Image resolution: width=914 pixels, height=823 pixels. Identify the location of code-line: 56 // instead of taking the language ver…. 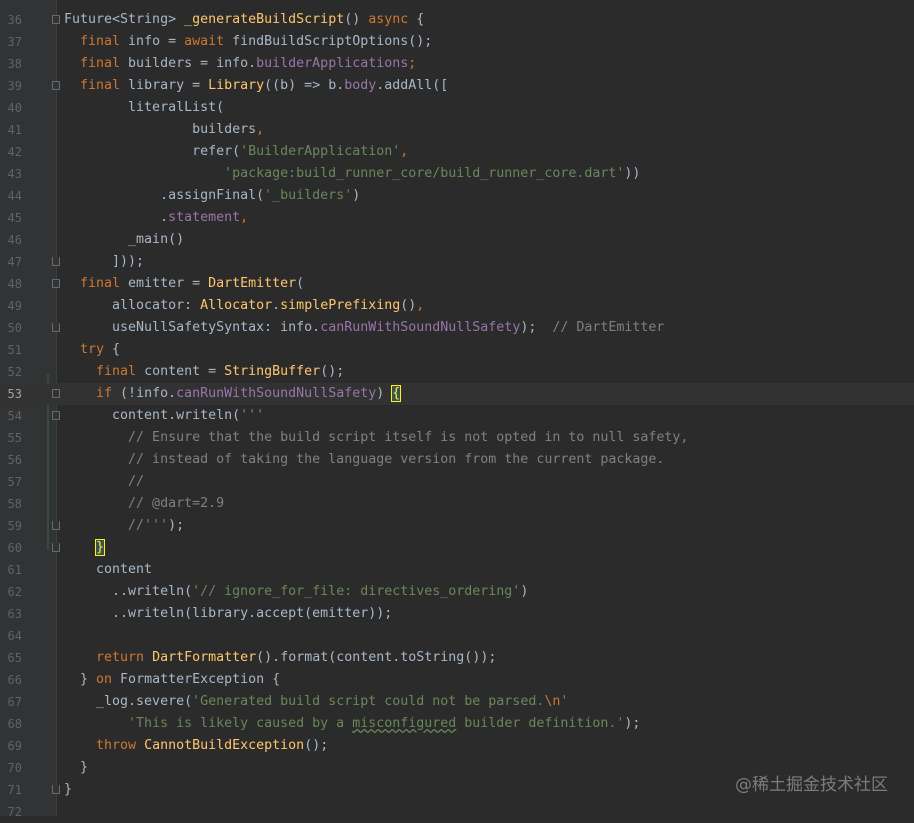
(457, 460).